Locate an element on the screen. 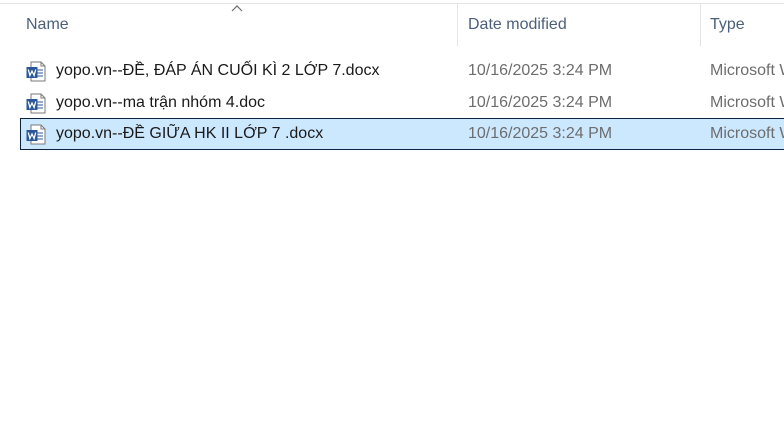 The height and width of the screenshot is (431, 784). file-name: yopo.vn--ĐỀ GIỮA HK II LỚP 7 .docx is located at coordinates (190, 133).